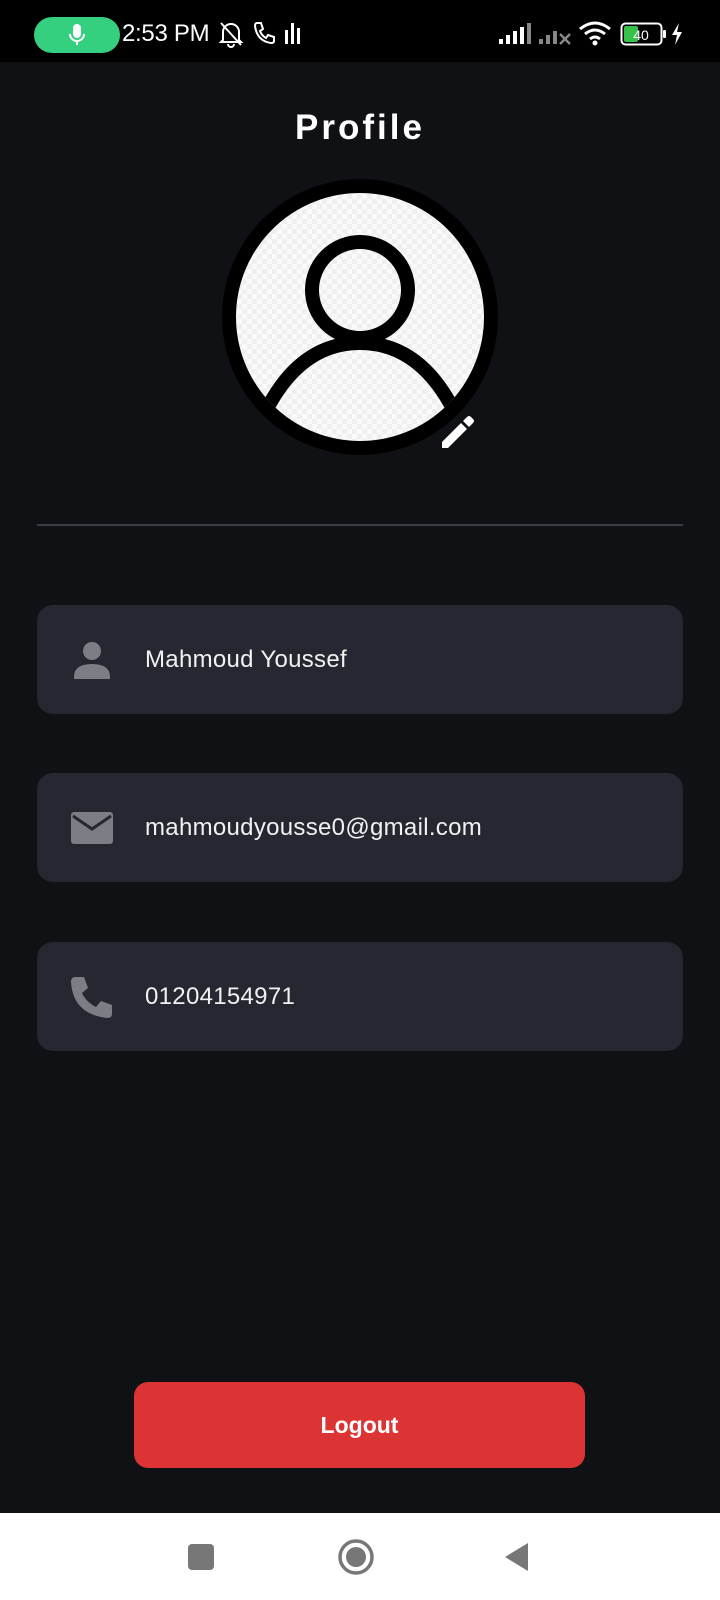  I want to click on recents-square-icon, so click(201, 1557).